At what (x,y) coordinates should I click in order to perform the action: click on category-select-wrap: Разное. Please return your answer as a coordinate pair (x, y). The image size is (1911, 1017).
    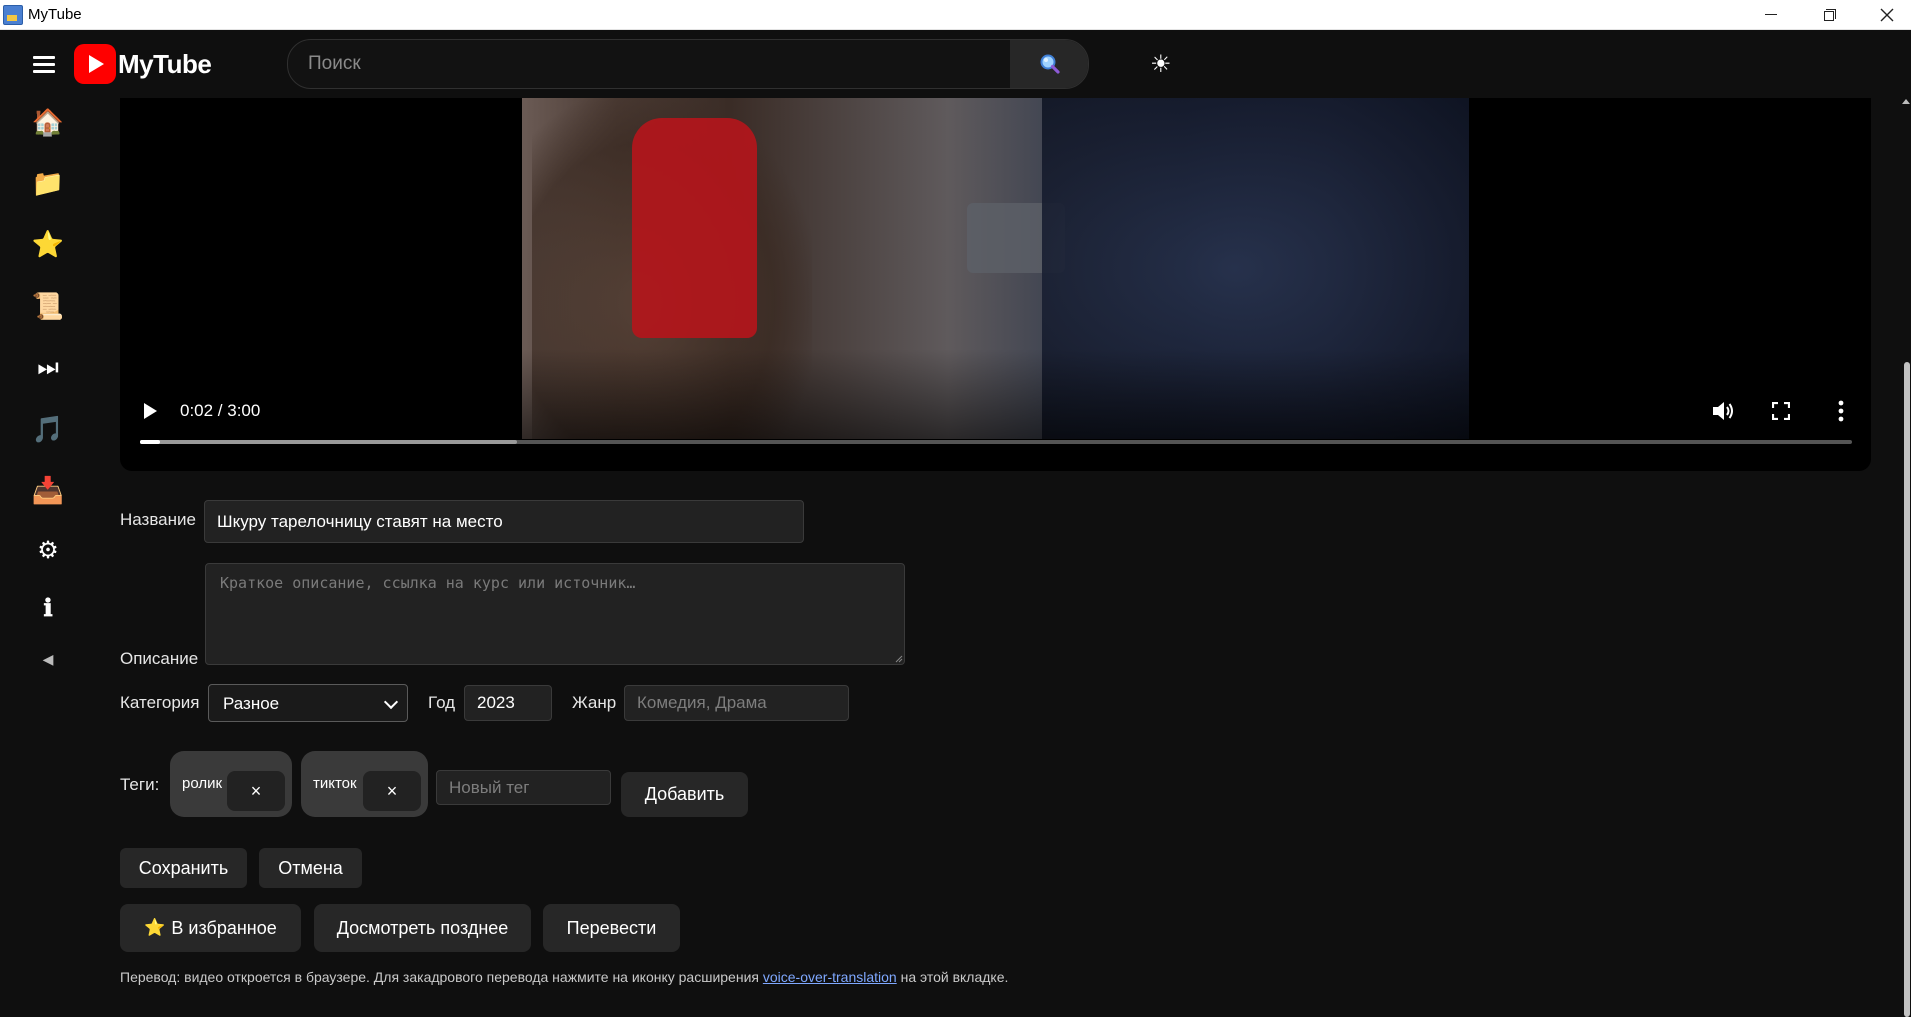
    Looking at the image, I should click on (308, 703).